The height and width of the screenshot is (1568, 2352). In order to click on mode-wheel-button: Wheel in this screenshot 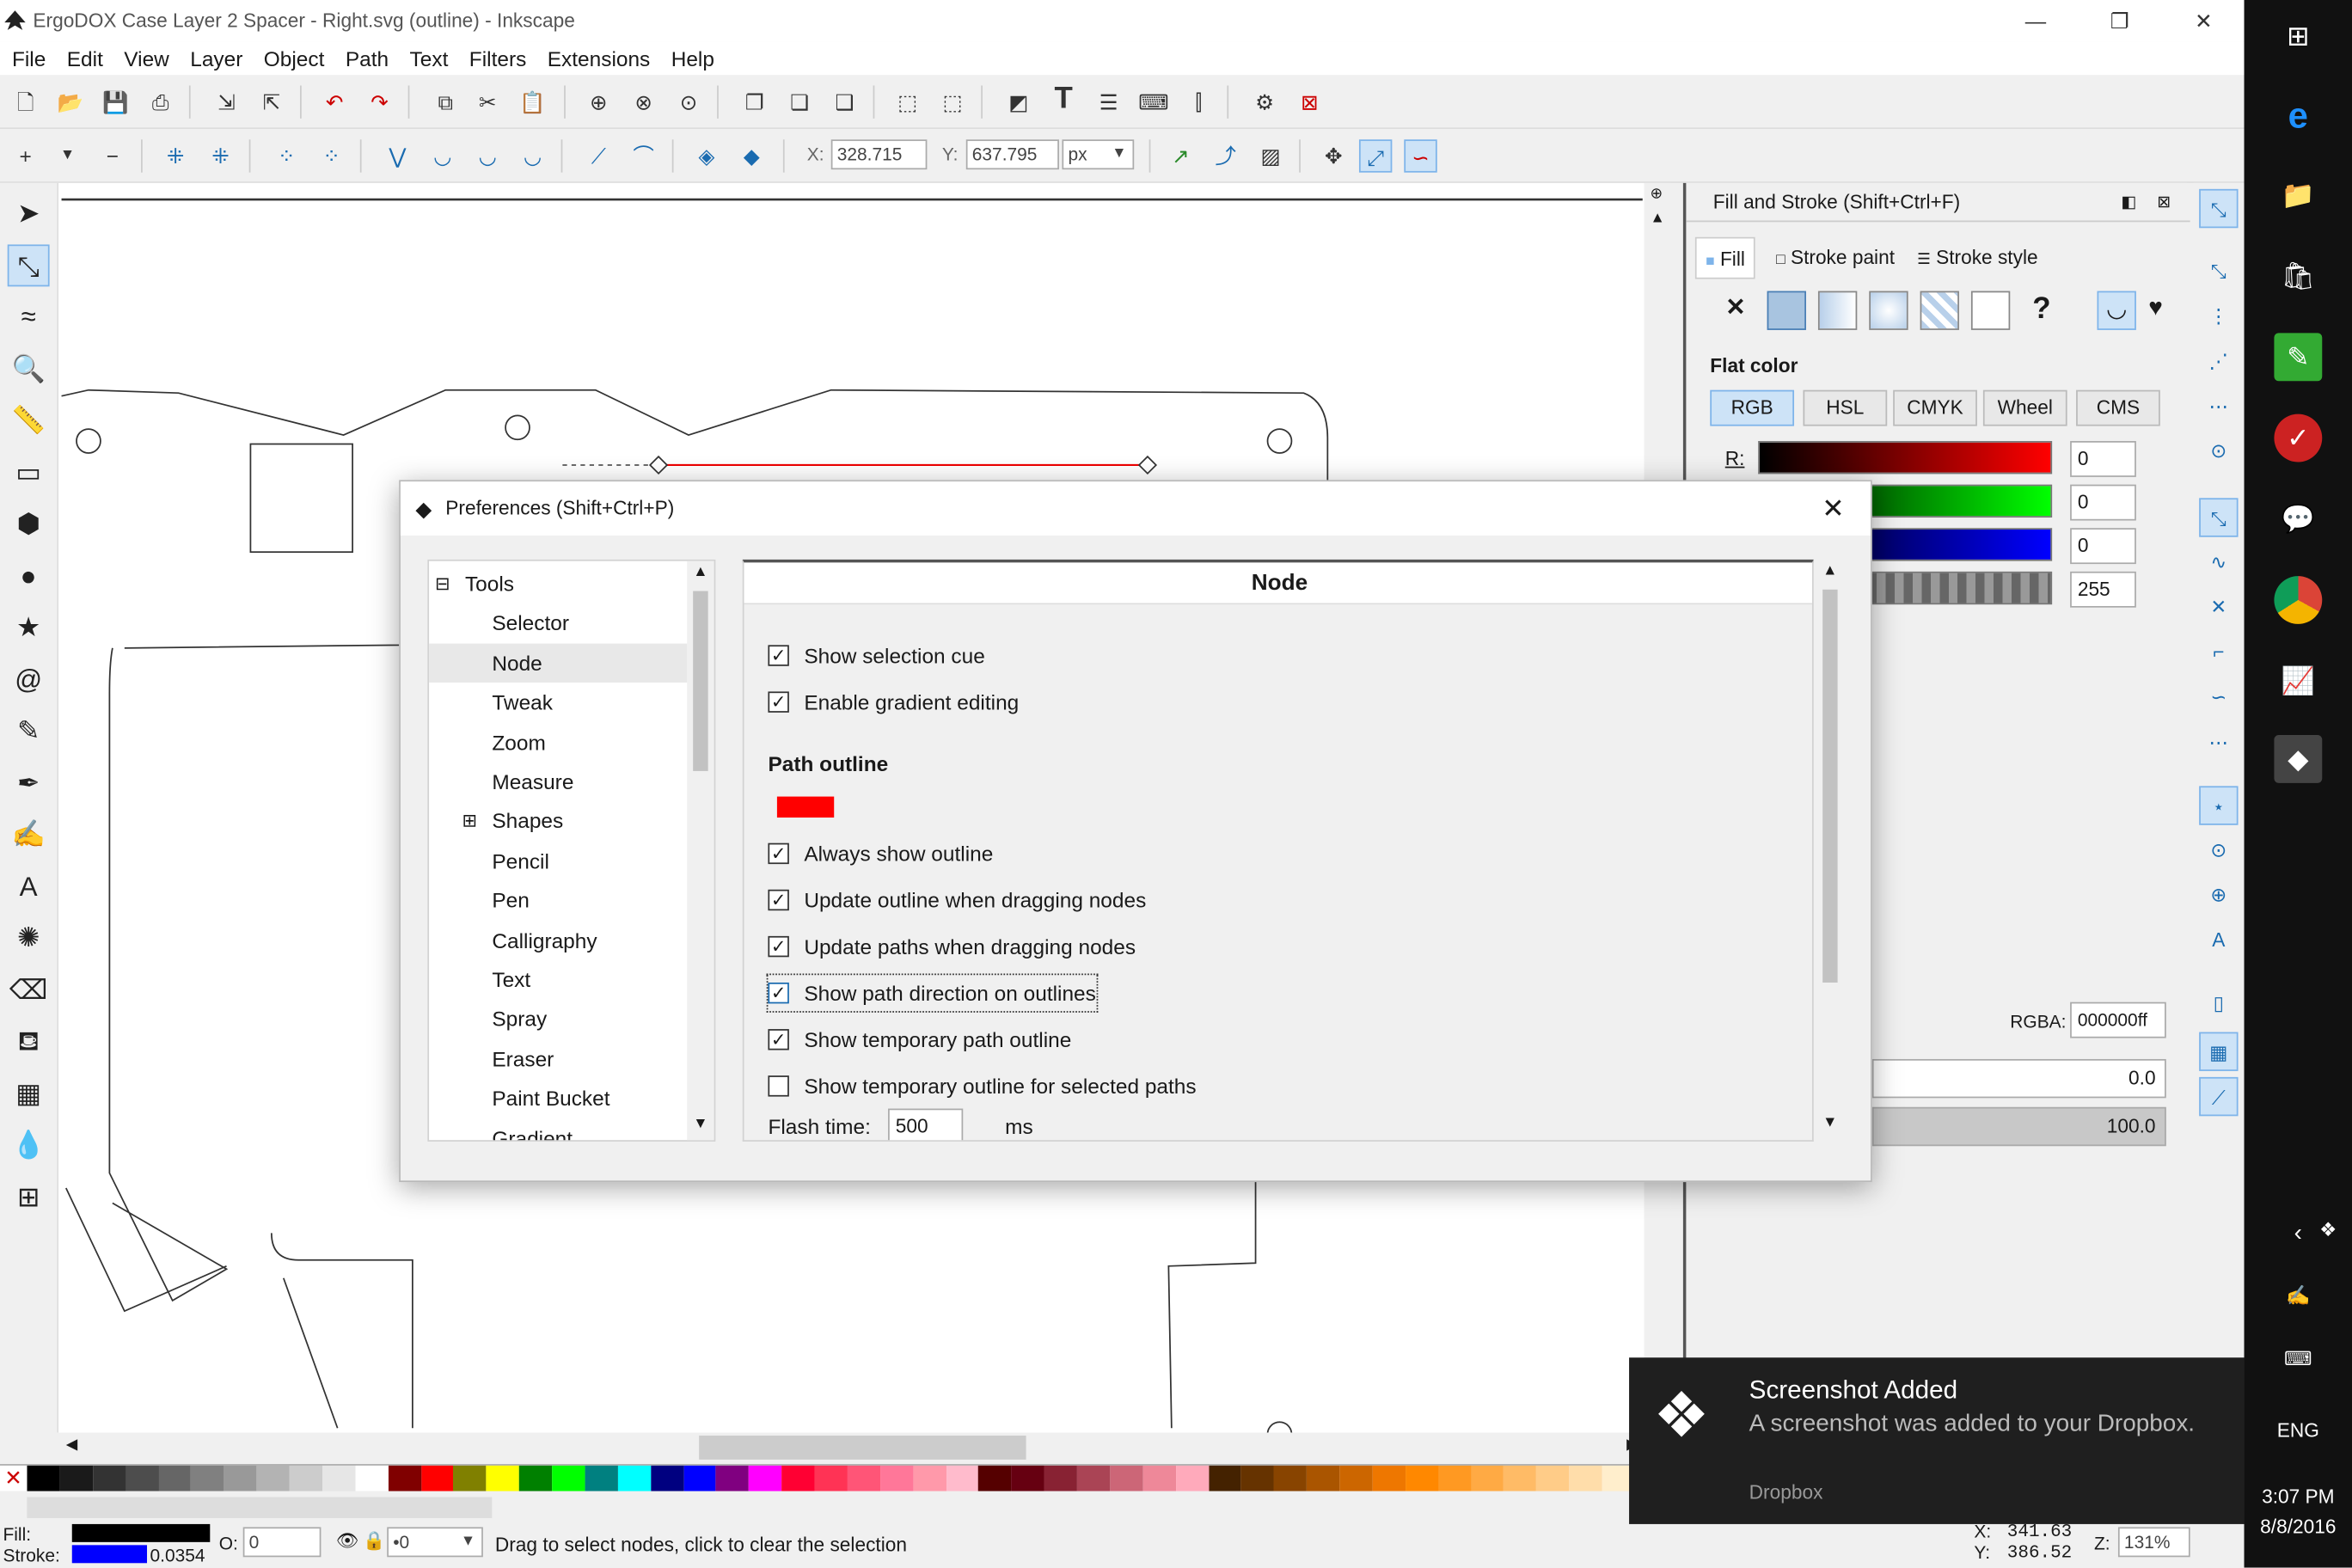, I will do `click(2024, 407)`.